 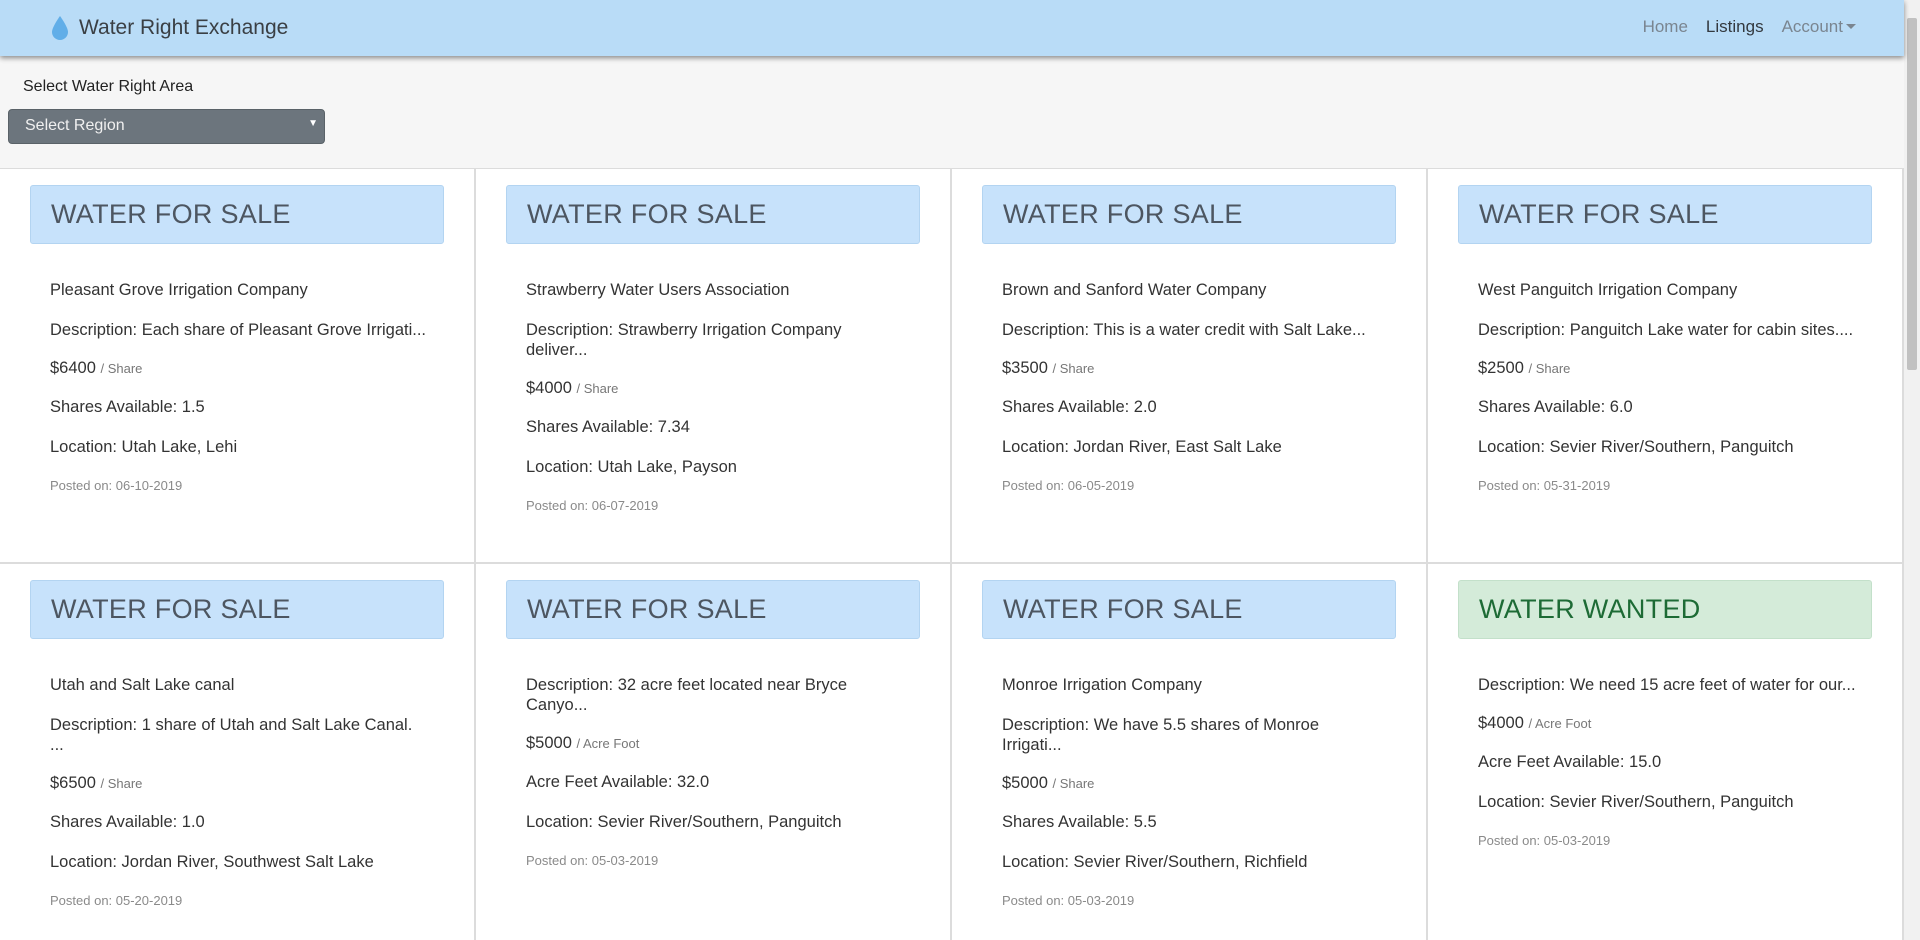 I want to click on brand-title: Water Right Exchange, so click(x=184, y=27).